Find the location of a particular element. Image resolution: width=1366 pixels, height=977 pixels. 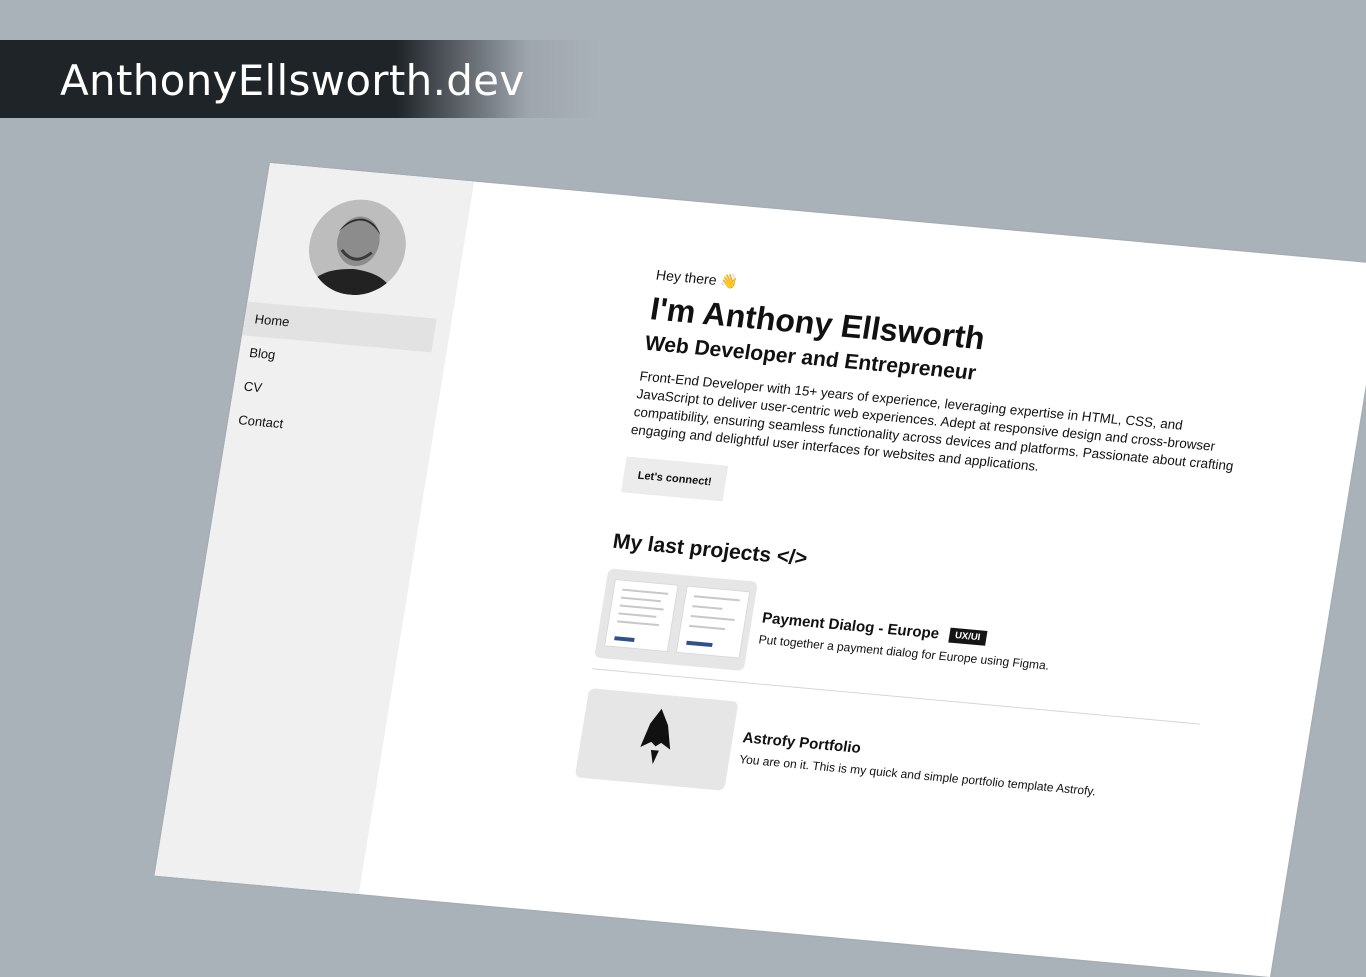

sidebar-nav: Home Blog CV Contact is located at coordinates (331, 377).